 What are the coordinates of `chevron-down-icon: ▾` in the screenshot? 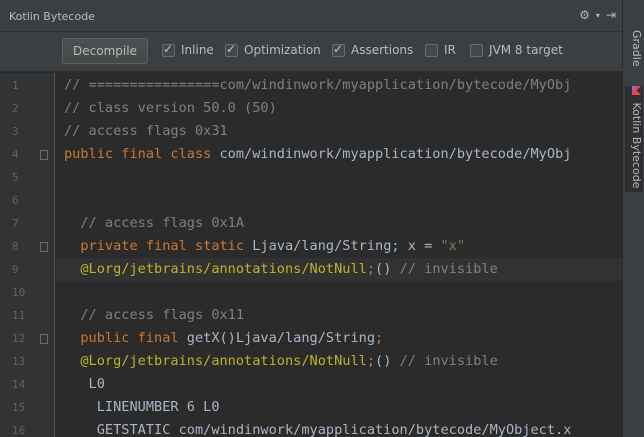 It's located at (598, 16).